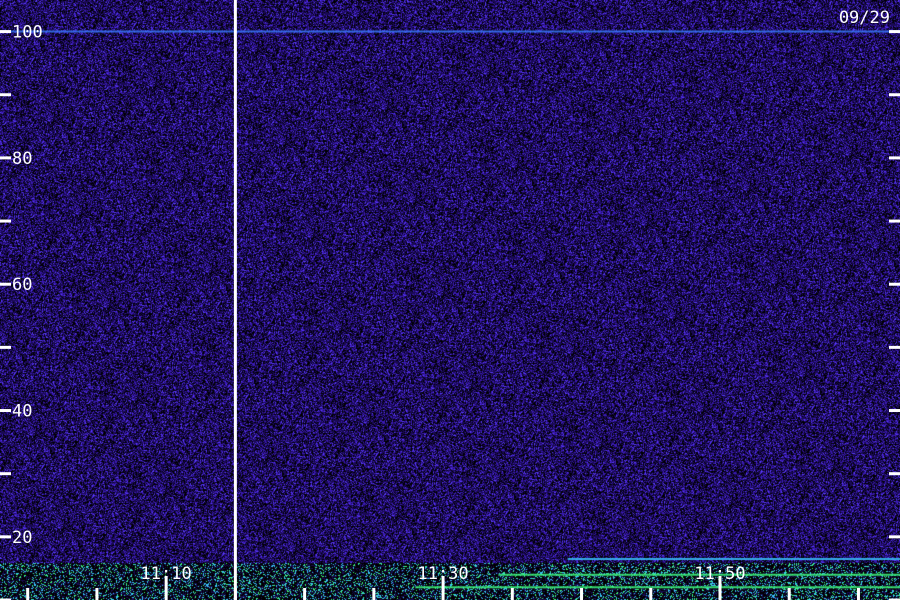  Describe the element at coordinates (450, 538) in the screenshot. I see `y-tick: 20` at that location.